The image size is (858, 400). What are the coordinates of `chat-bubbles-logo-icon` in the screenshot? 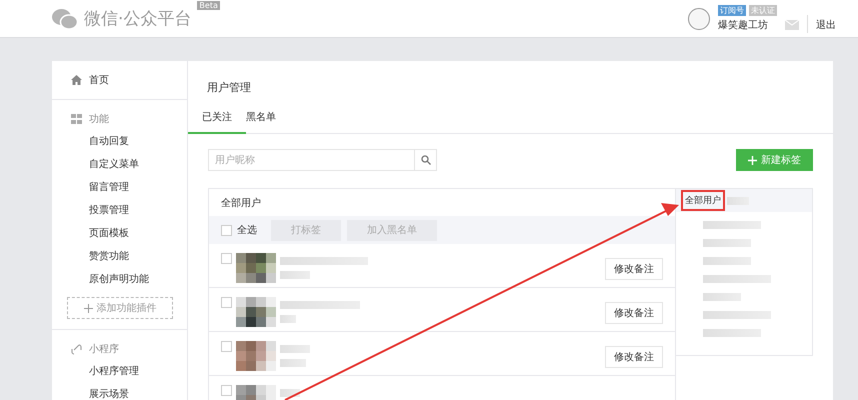 It's located at (65, 18).